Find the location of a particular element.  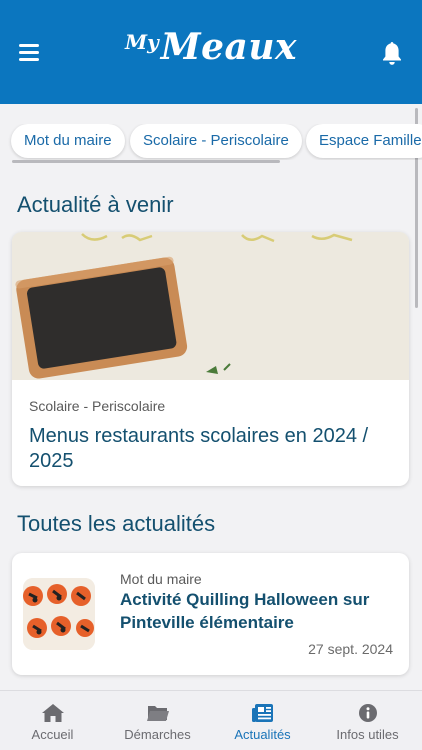

nav-accueil: Accueil is located at coordinates (52, 720).